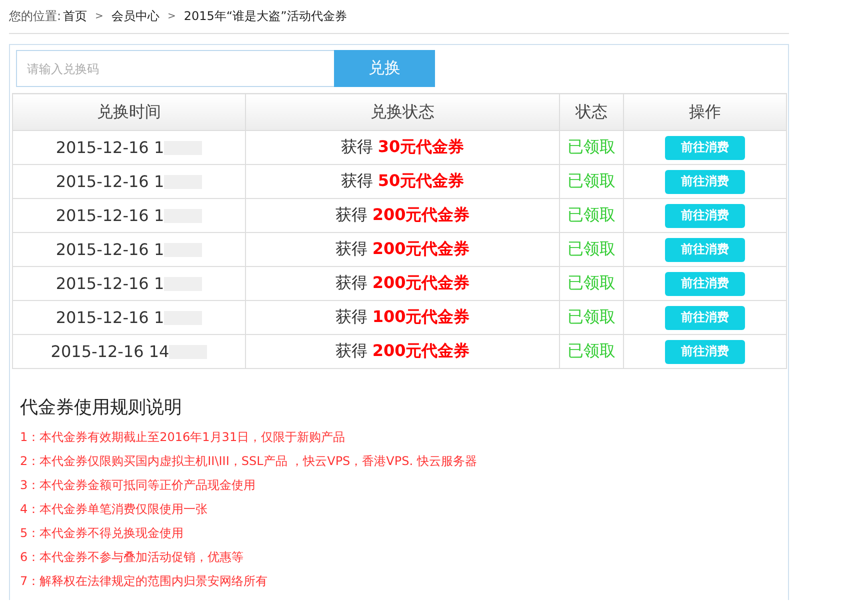 The width and height of the screenshot is (867, 605). Describe the element at coordinates (402, 180) in the screenshot. I see `table-cell: 获得 50元代金券` at that location.